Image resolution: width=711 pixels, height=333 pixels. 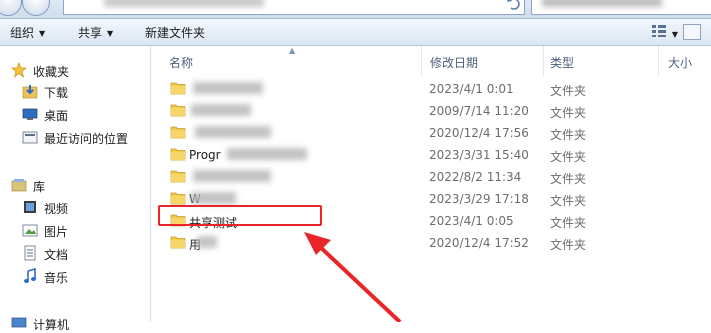 What do you see at coordinates (86, 139) in the screenshot?
I see `nav-item-label: 最近访问的位置` at bounding box center [86, 139].